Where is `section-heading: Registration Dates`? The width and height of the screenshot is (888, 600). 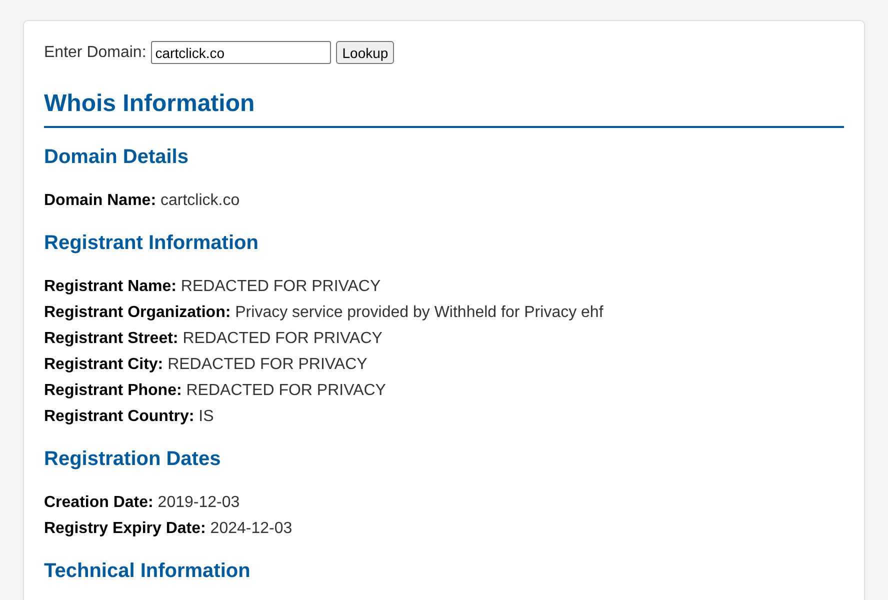
section-heading: Registration Dates is located at coordinates (132, 459).